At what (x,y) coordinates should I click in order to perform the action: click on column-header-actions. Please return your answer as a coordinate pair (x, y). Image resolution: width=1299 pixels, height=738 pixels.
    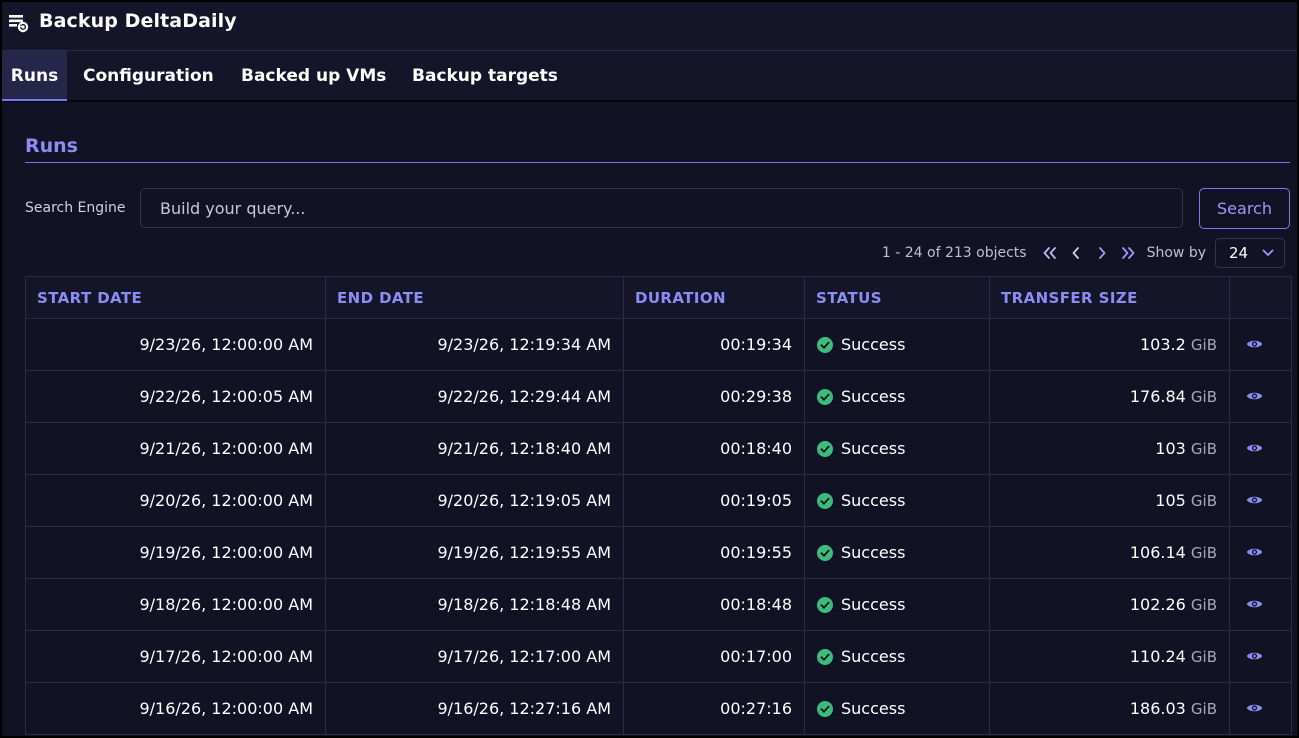
    Looking at the image, I should click on (1260, 297).